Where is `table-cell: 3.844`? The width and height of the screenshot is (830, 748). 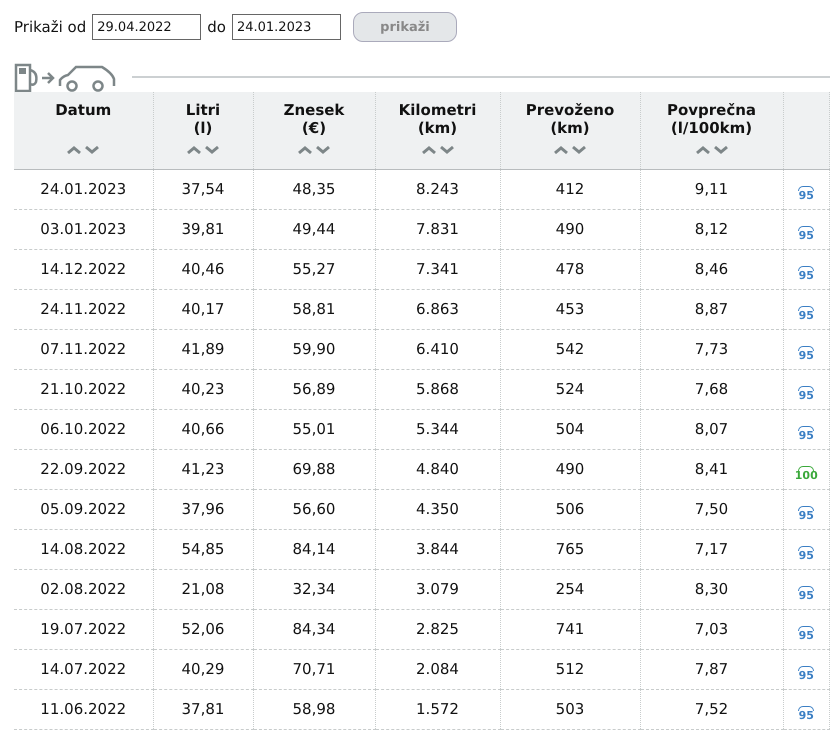 table-cell: 3.844 is located at coordinates (437, 549).